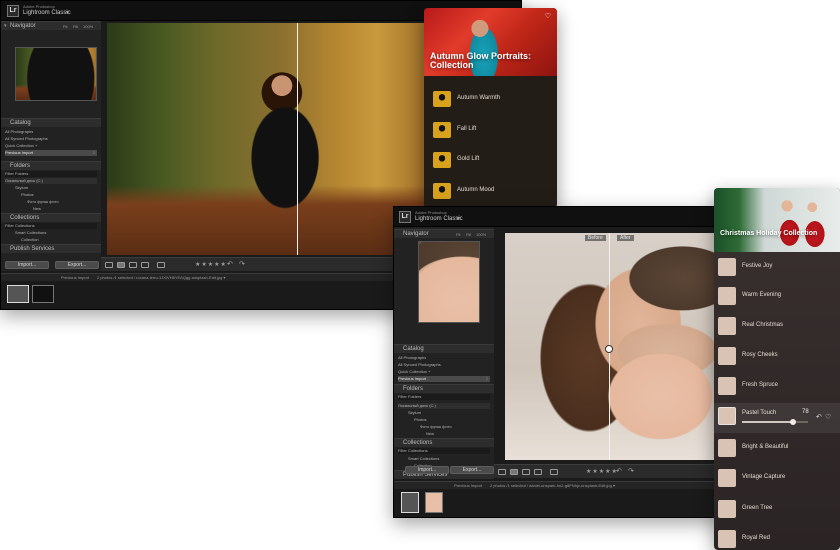  What do you see at coordinates (760, 355) in the screenshot?
I see `preset-name: Rosy Cheeks` at bounding box center [760, 355].